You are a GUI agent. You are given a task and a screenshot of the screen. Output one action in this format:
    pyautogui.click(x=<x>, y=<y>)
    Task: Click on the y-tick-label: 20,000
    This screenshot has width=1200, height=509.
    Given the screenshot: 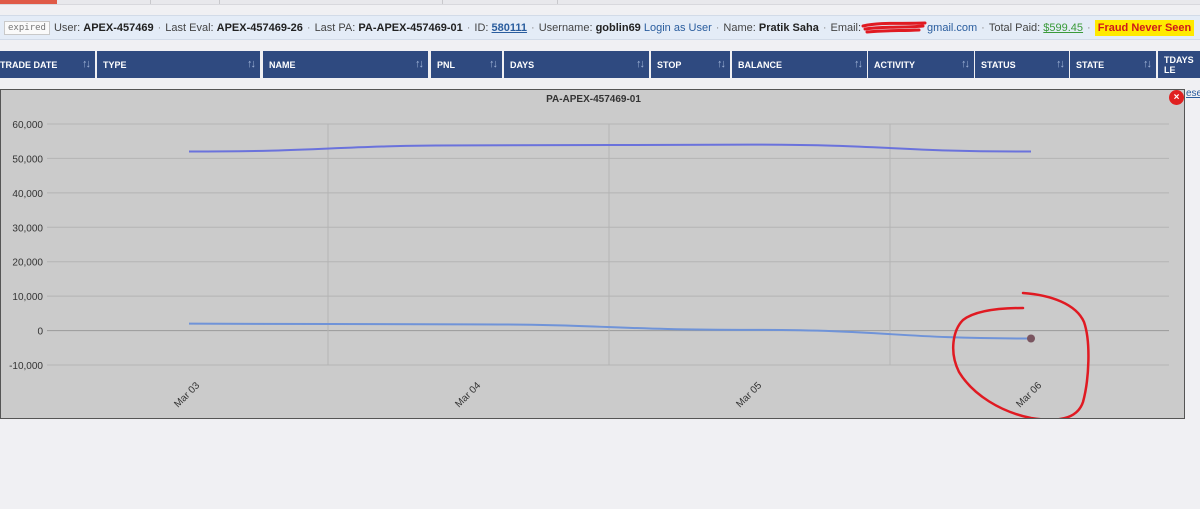 What is the action you would take?
    pyautogui.click(x=27, y=263)
    